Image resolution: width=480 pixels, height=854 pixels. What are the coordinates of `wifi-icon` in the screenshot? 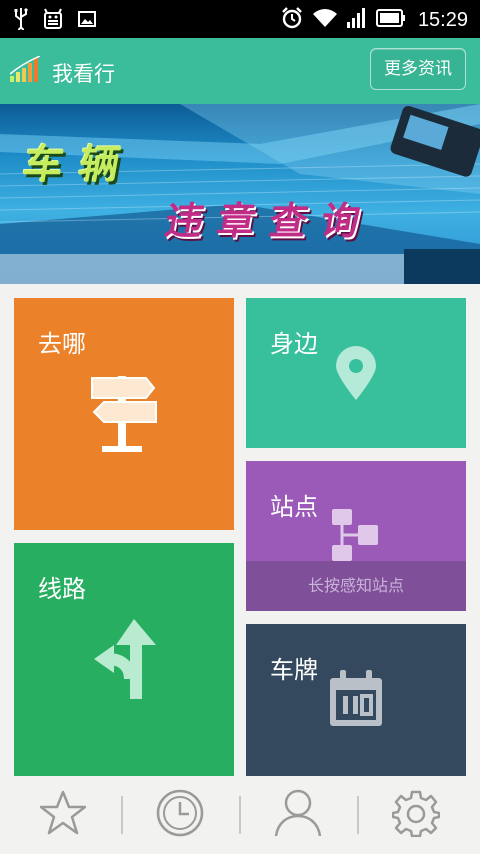 It's located at (325, 20).